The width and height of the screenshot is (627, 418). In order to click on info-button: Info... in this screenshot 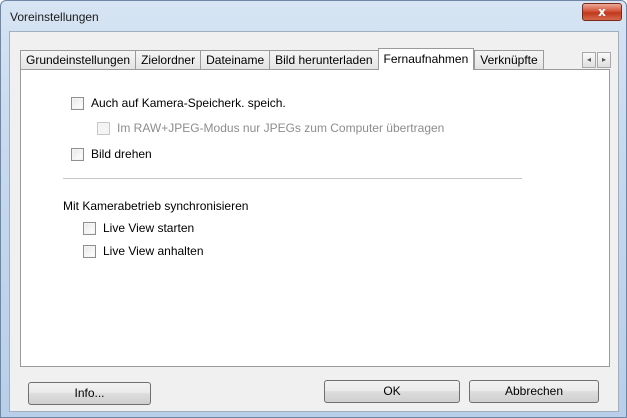, I will do `click(89, 393)`.